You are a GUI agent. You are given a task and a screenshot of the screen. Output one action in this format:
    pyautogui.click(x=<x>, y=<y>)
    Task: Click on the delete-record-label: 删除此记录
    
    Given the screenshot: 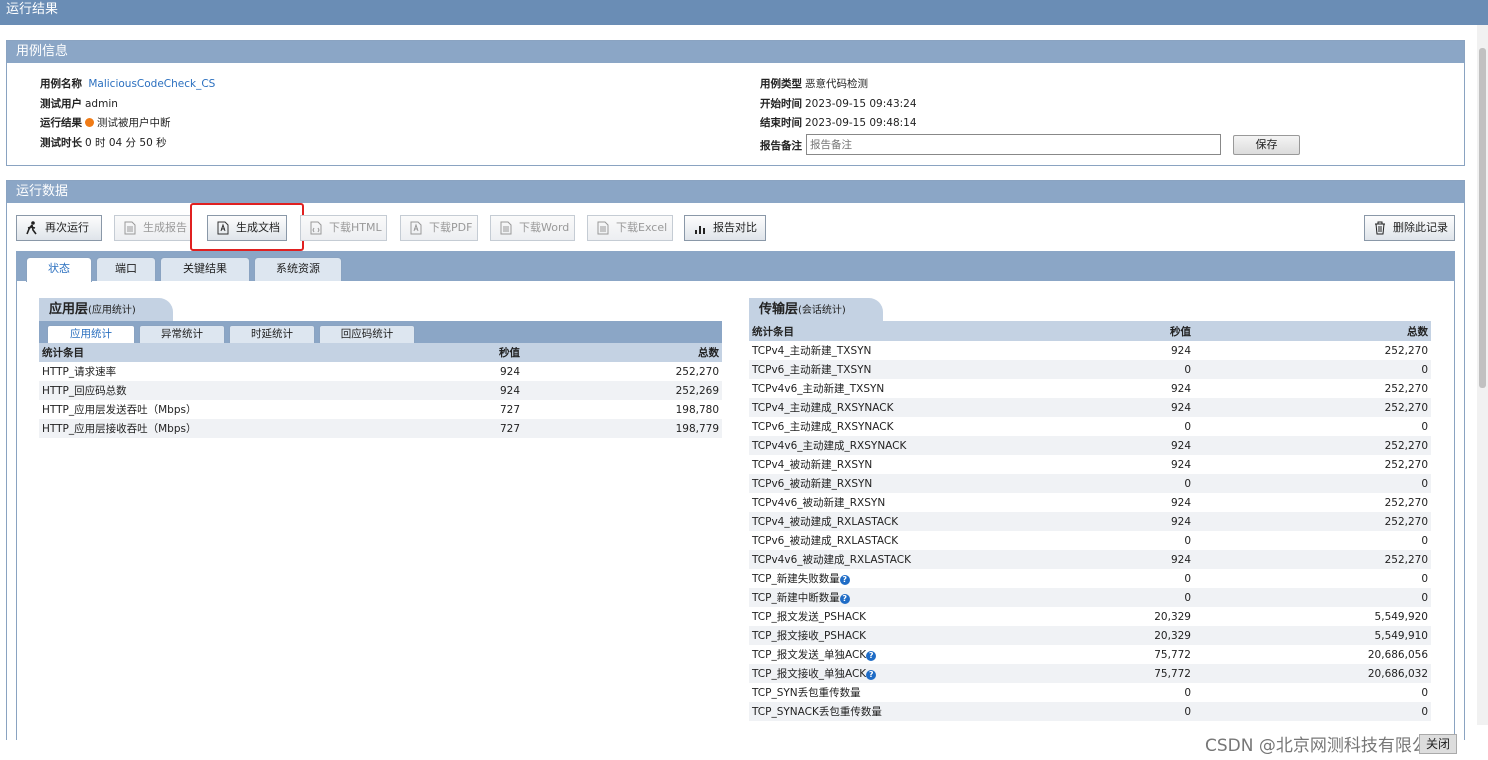 What is the action you would take?
    pyautogui.click(x=1420, y=227)
    